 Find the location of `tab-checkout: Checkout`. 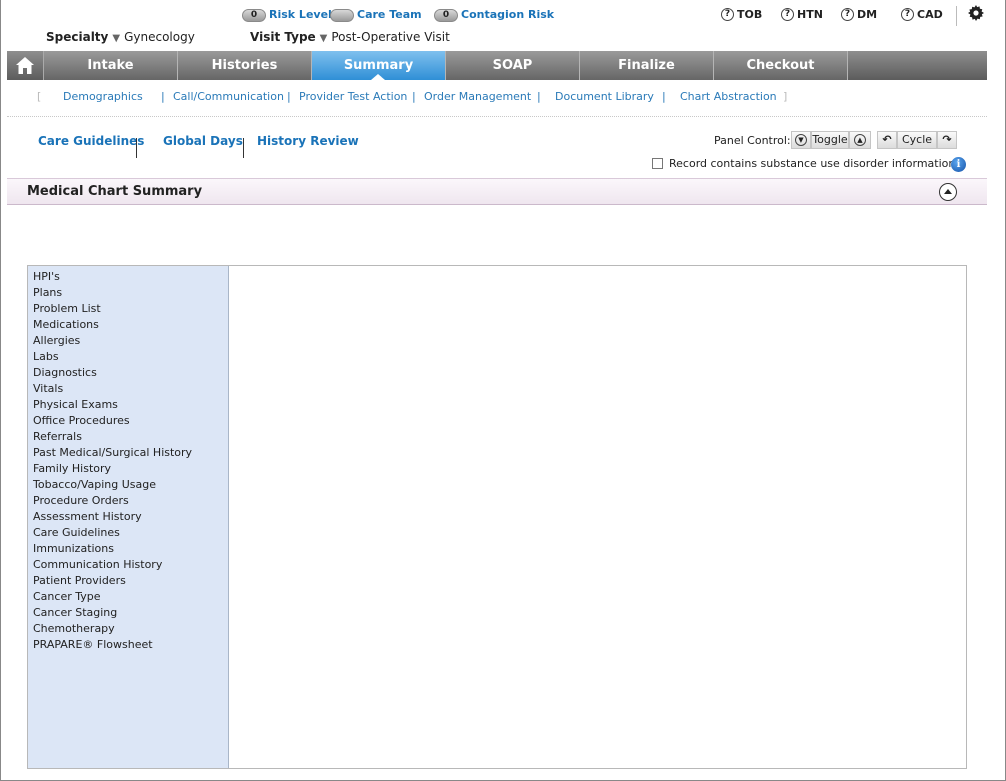

tab-checkout: Checkout is located at coordinates (781, 65).